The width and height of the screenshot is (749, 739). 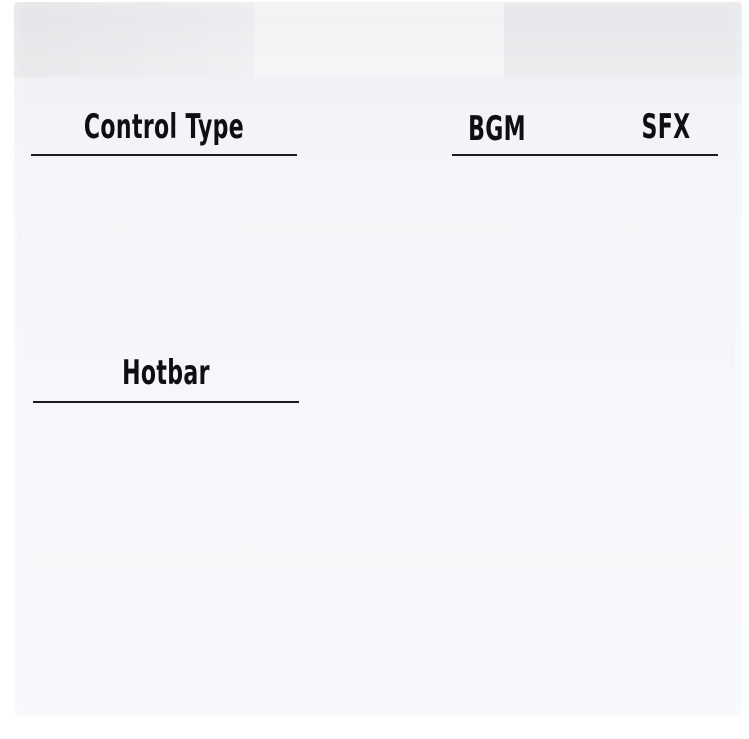 What do you see at coordinates (164, 127) in the screenshot?
I see `control-type-heading: Control Type` at bounding box center [164, 127].